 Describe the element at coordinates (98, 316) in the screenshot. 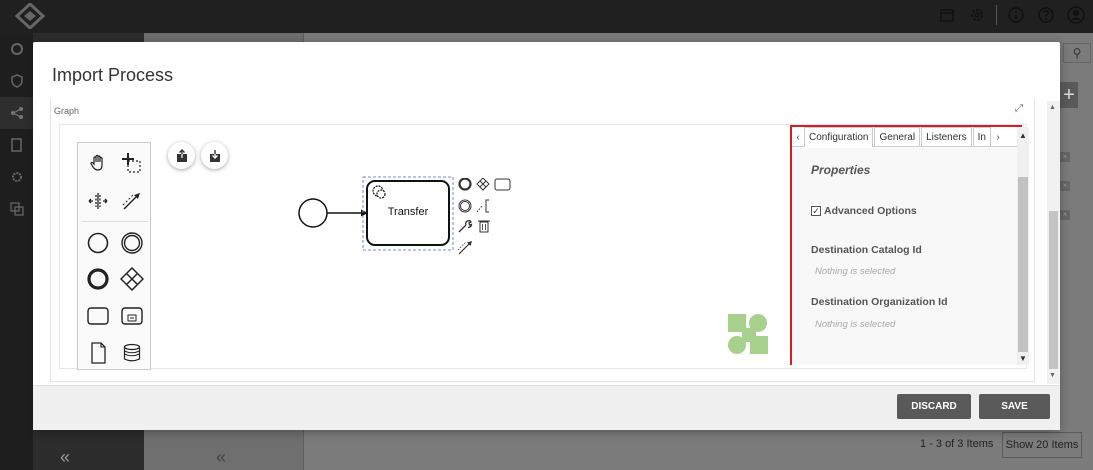

I see `task-icon` at that location.